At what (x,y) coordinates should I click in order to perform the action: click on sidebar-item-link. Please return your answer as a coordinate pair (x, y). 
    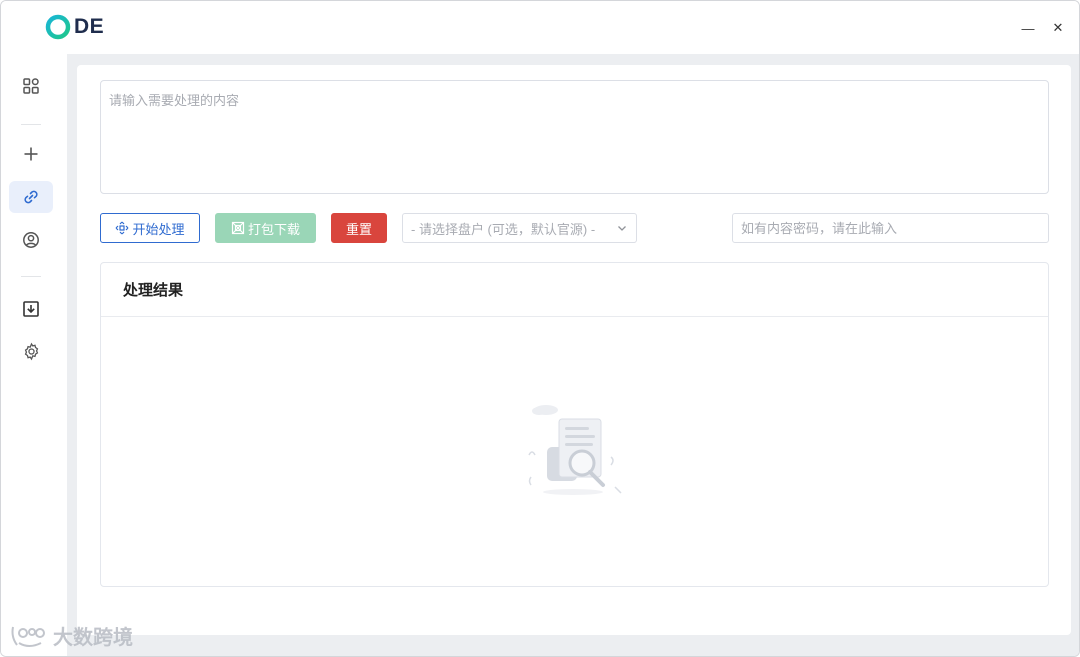
    Looking at the image, I should click on (31, 197).